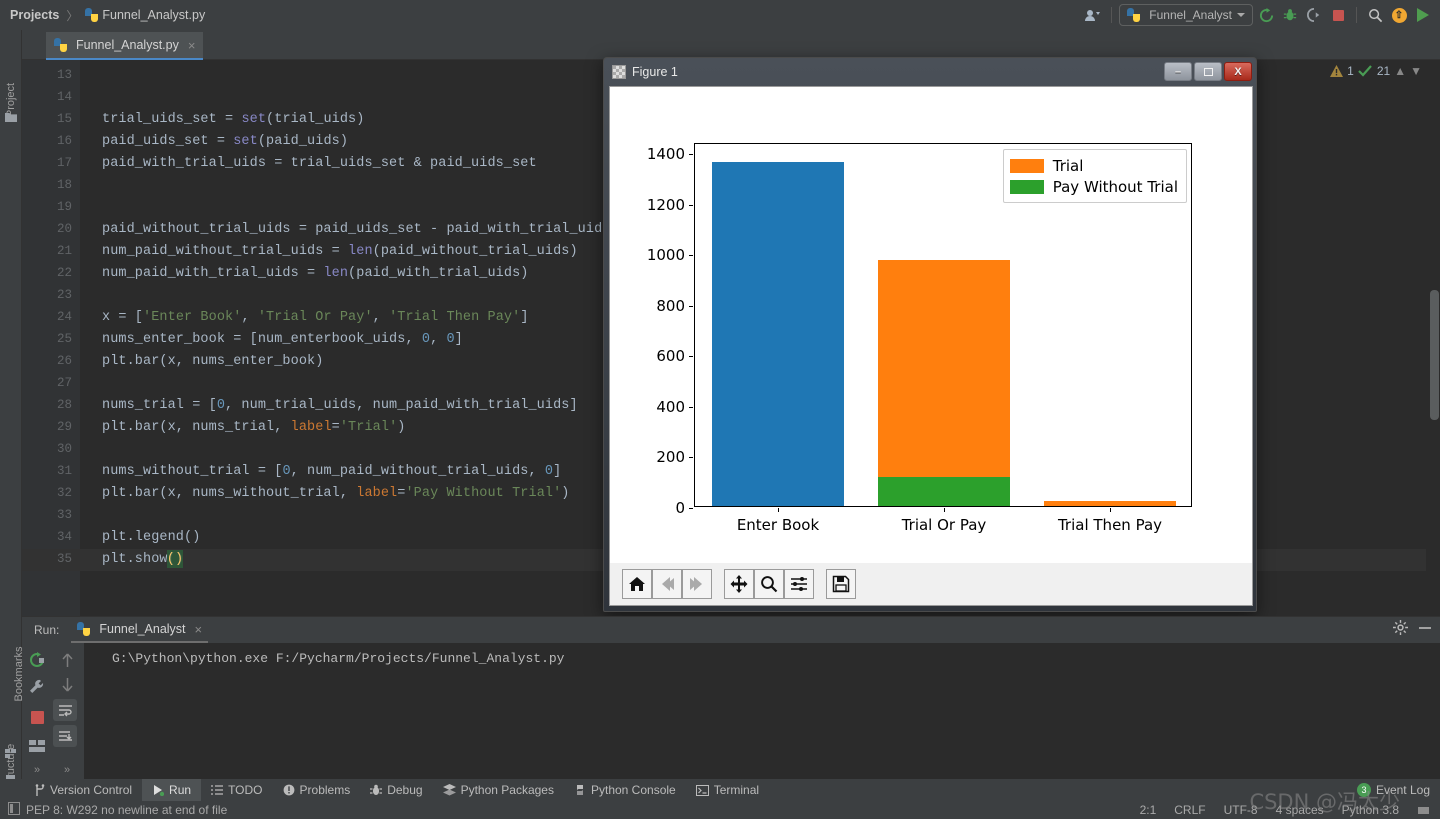  Describe the element at coordinates (1370, 810) in the screenshot. I see `python-interpreter: Python 3.8` at that location.